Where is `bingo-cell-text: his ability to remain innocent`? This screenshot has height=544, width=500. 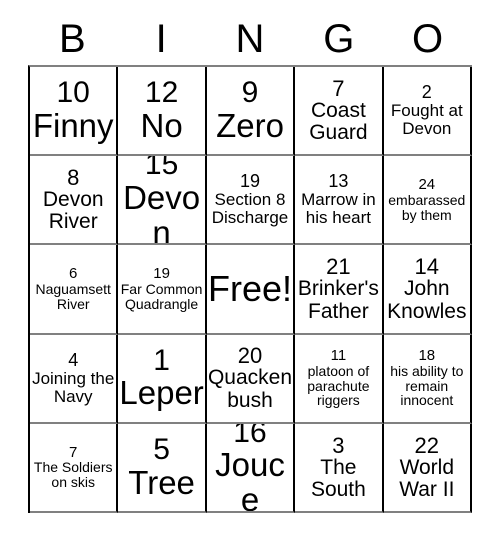 bingo-cell-text: his ability to remain innocent is located at coordinates (427, 385).